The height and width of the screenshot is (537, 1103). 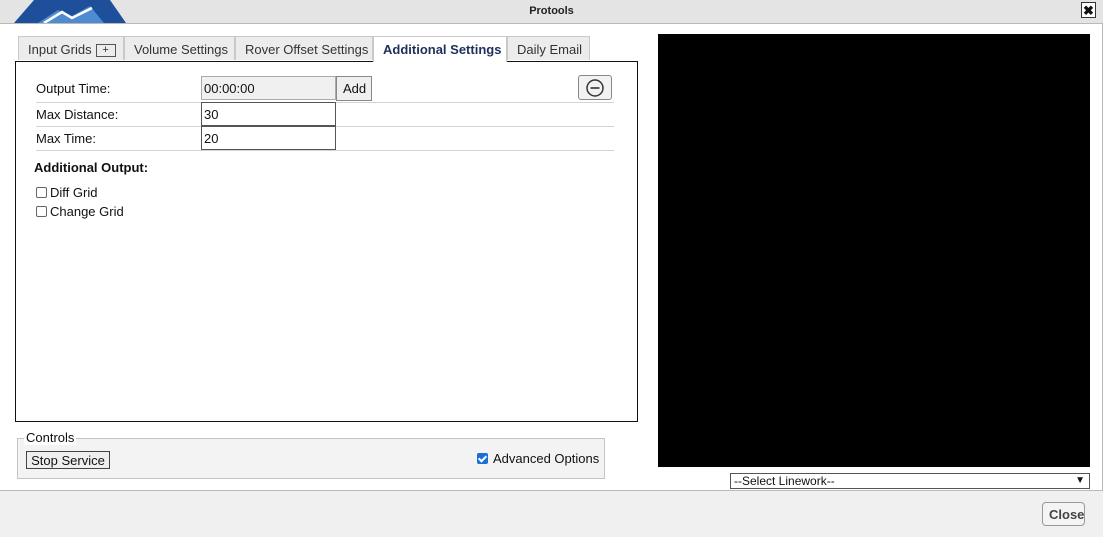 What do you see at coordinates (60, 49) in the screenshot?
I see `tab-label: Input Grids` at bounding box center [60, 49].